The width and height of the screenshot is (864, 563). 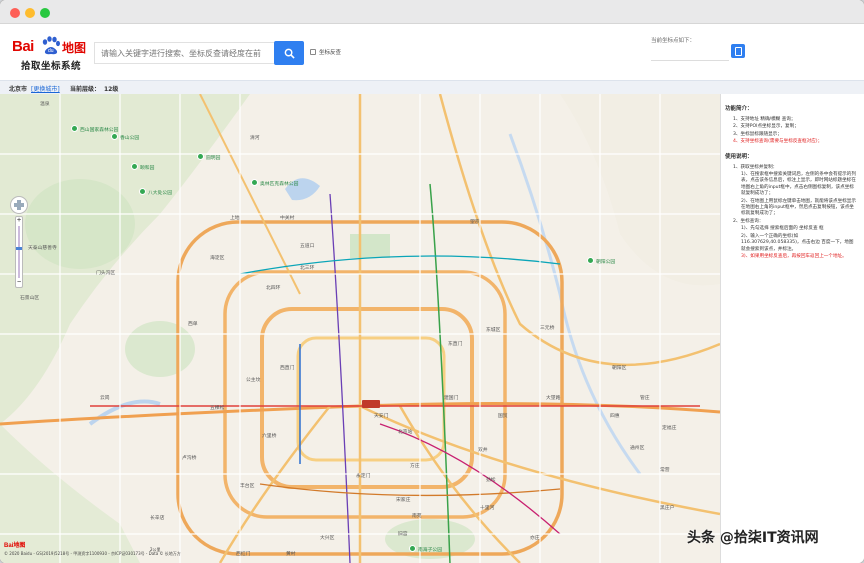 I want to click on map-label: 宋家庄, so click(x=403, y=499).